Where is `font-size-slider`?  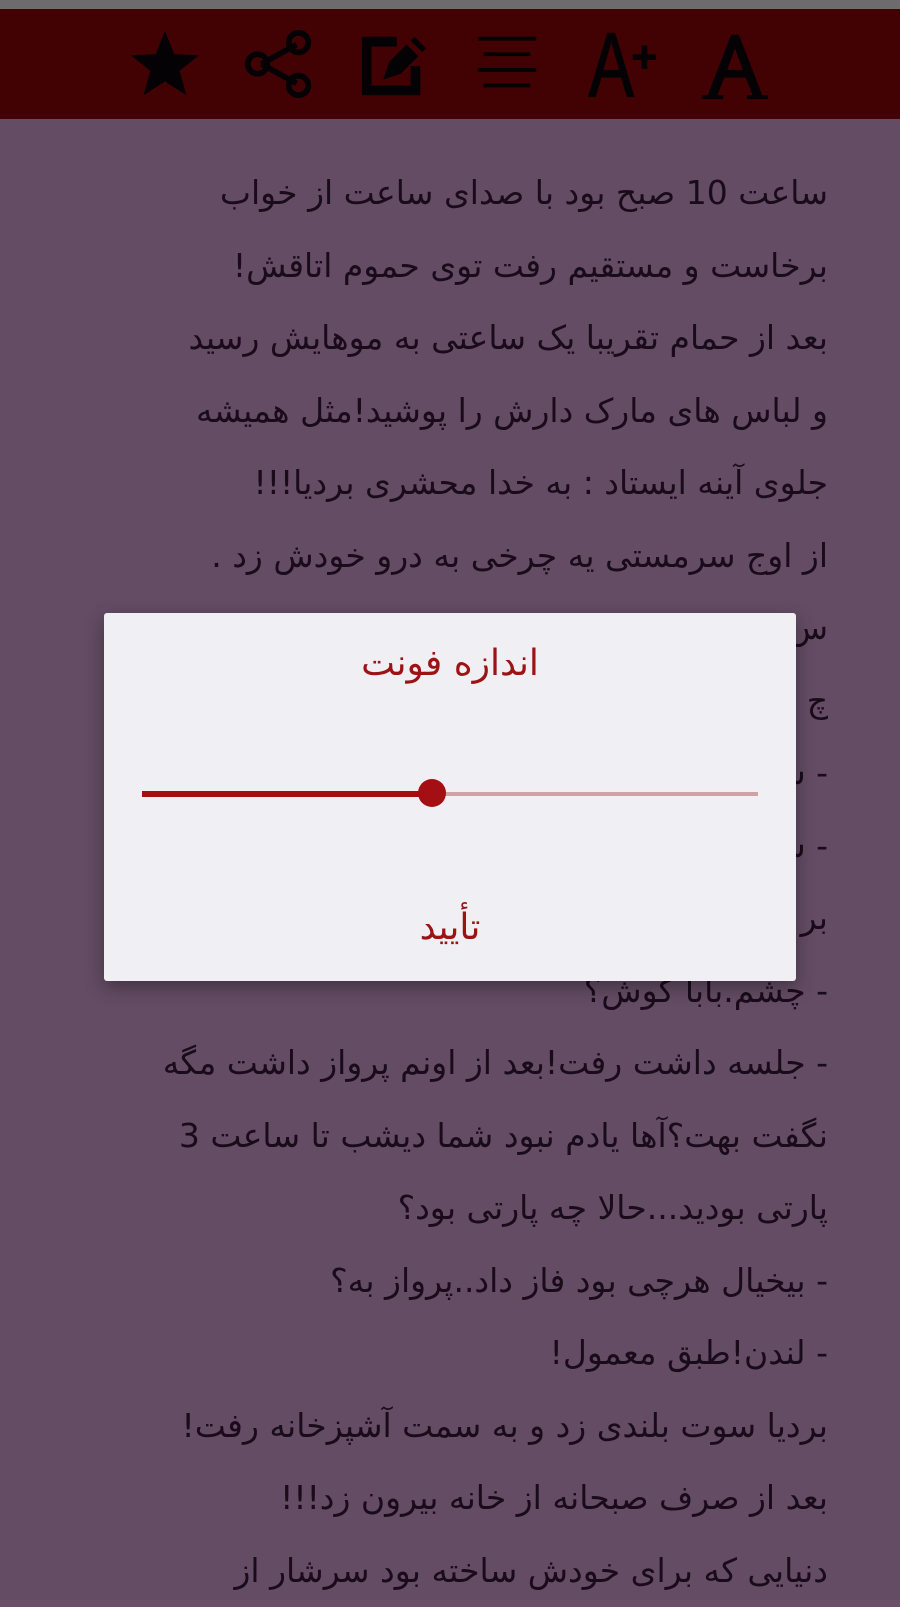 font-size-slider is located at coordinates (450, 794).